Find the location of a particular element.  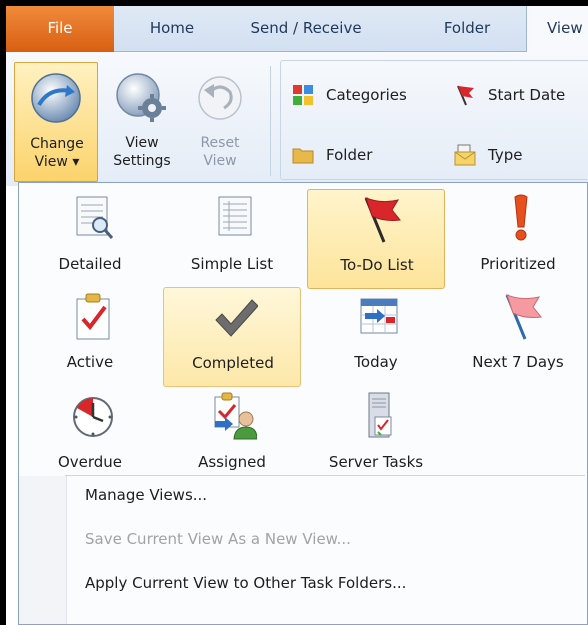

tab-file: File is located at coordinates (60, 29).